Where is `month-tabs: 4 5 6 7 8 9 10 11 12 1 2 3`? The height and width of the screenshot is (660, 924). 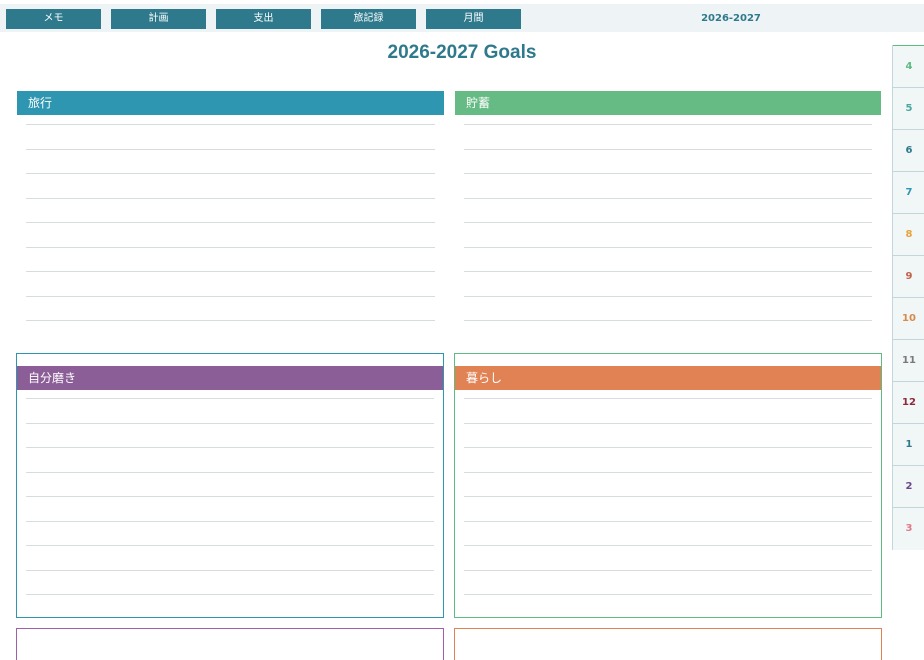 month-tabs: 4 5 6 7 8 9 10 11 12 1 2 3 is located at coordinates (908, 297).